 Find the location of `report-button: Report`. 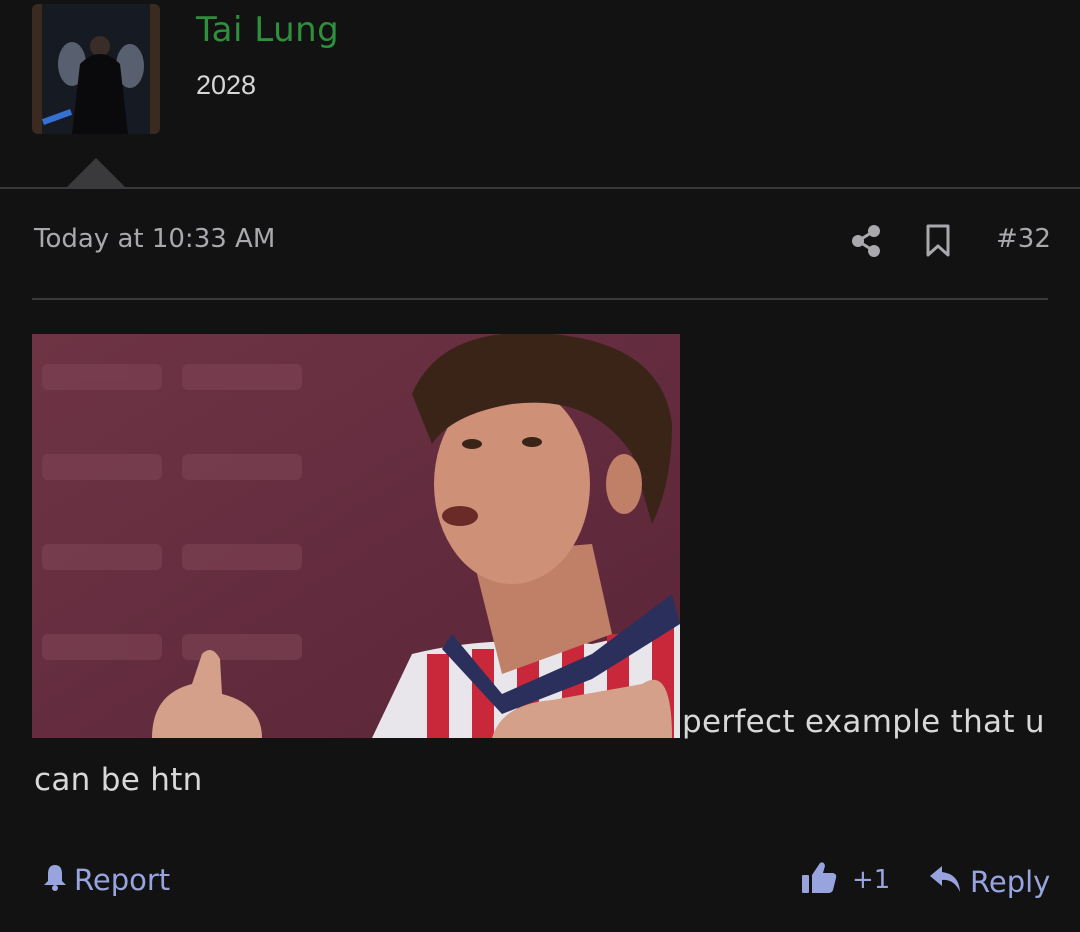

report-button: Report is located at coordinates (105, 880).